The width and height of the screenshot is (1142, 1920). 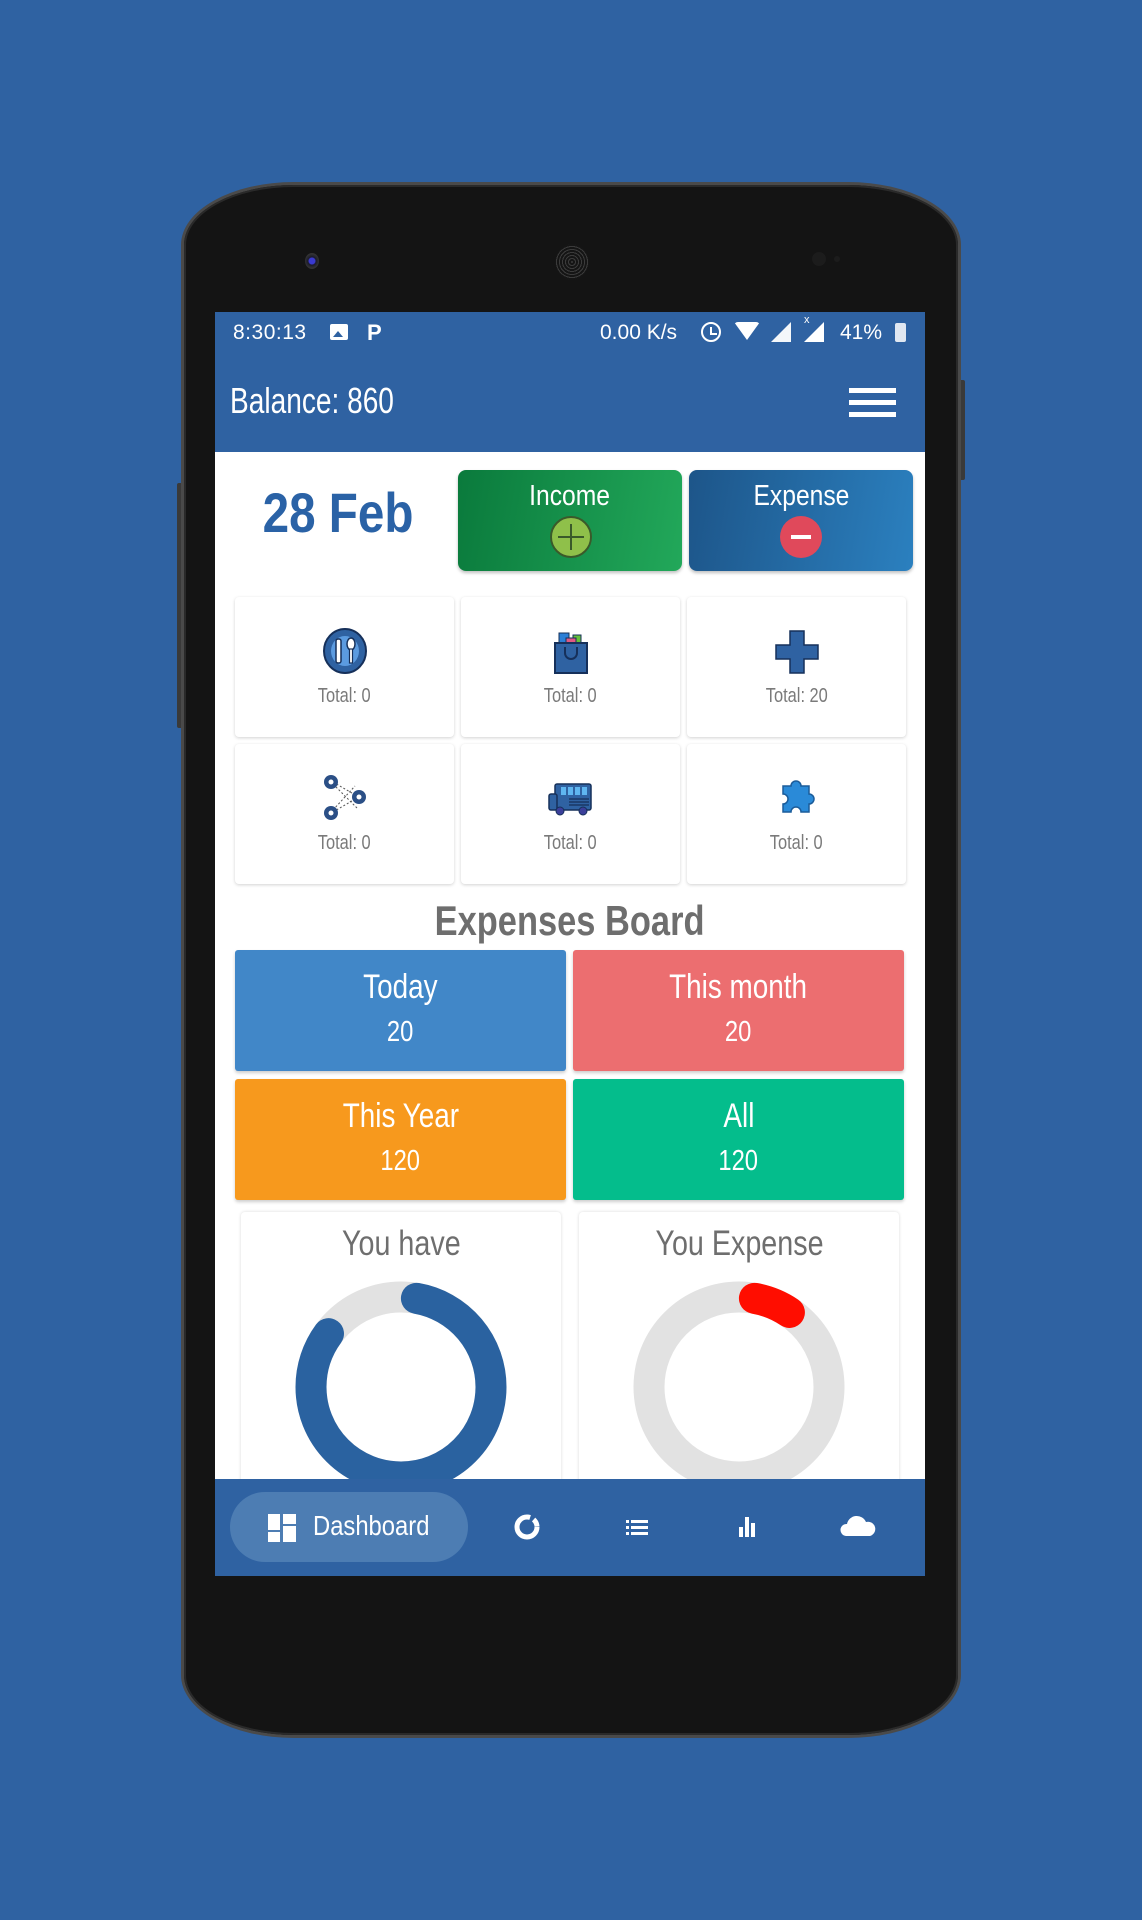 I want to click on donut-track, so click(x=739, y=1387).